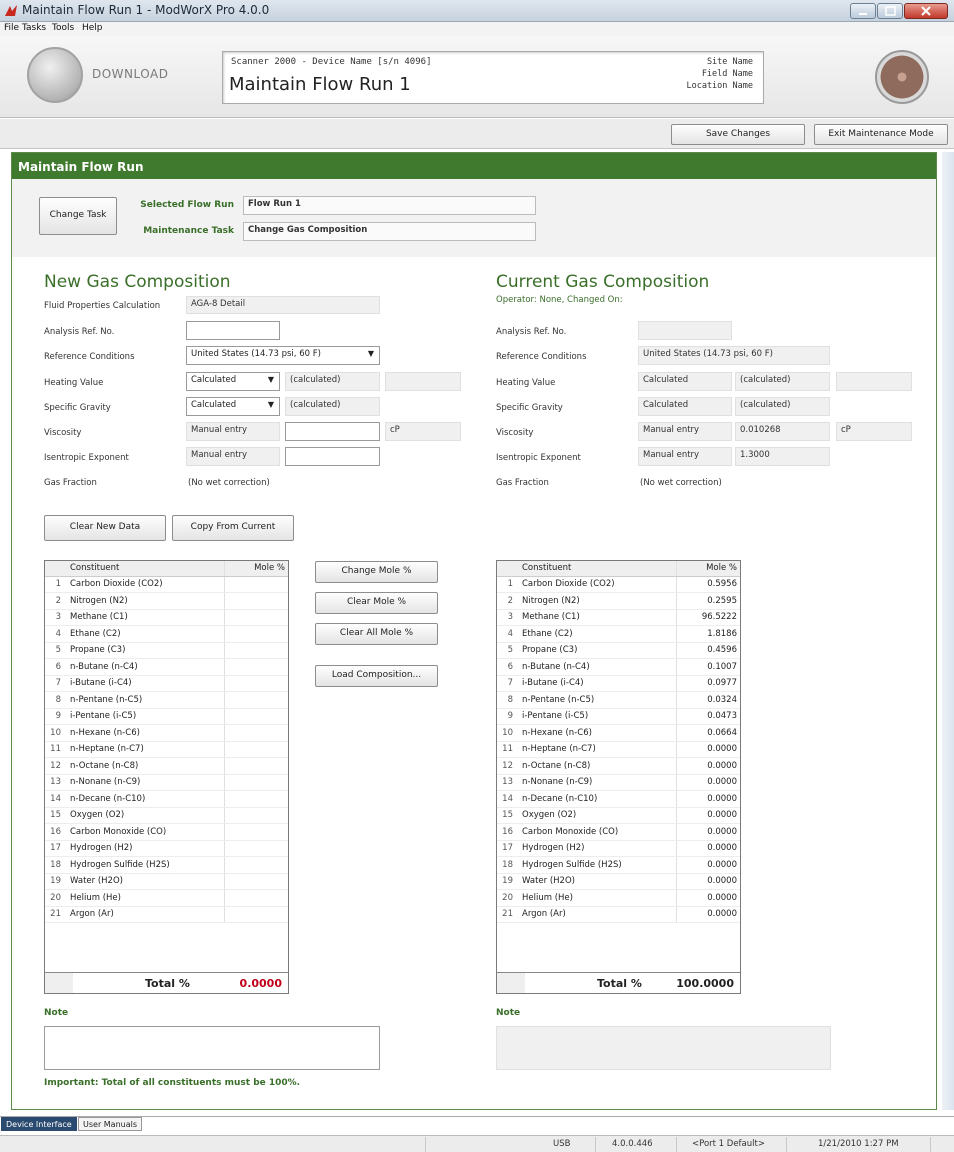 This screenshot has height=1152, width=954. I want to click on table-row: 4 Ethane (C2), so click(166, 634).